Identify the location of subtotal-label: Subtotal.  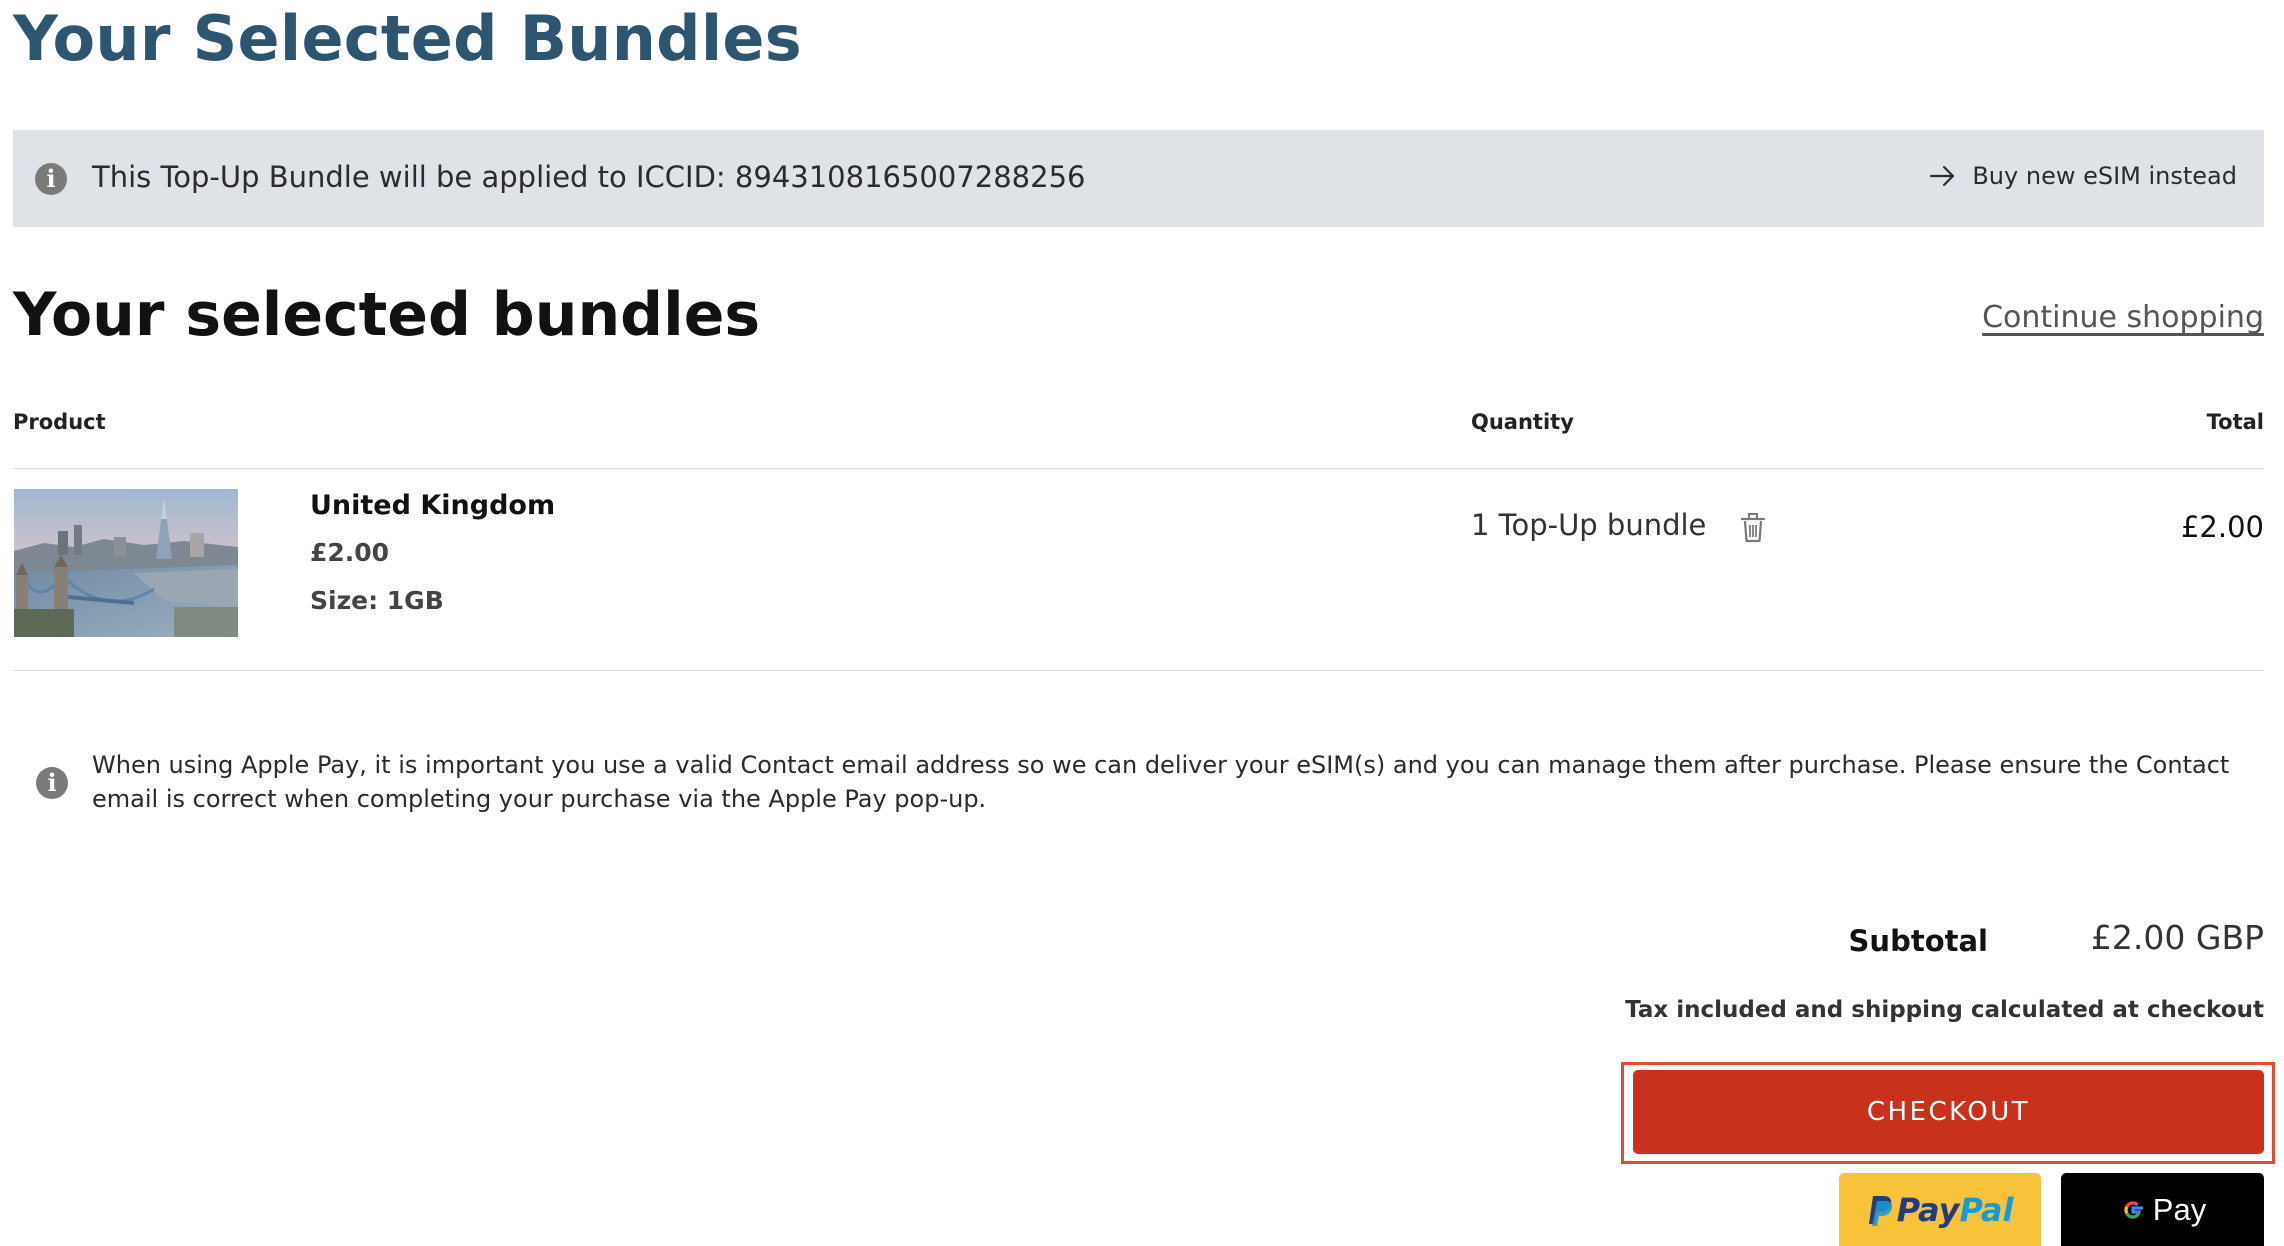
(1918, 941).